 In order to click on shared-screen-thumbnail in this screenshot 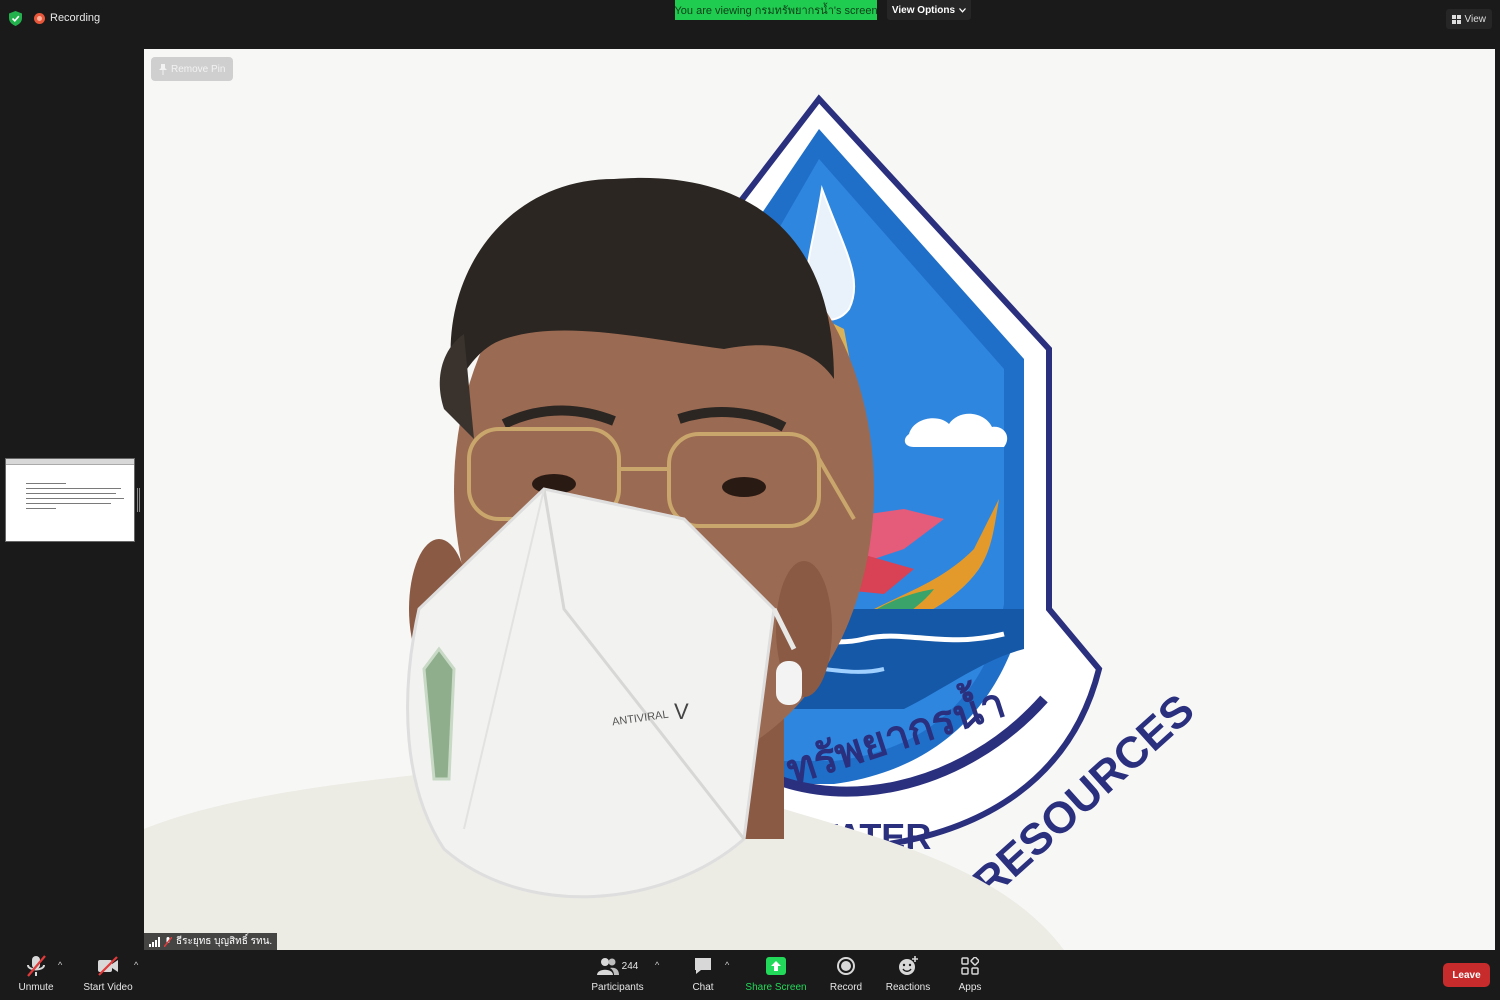, I will do `click(70, 500)`.